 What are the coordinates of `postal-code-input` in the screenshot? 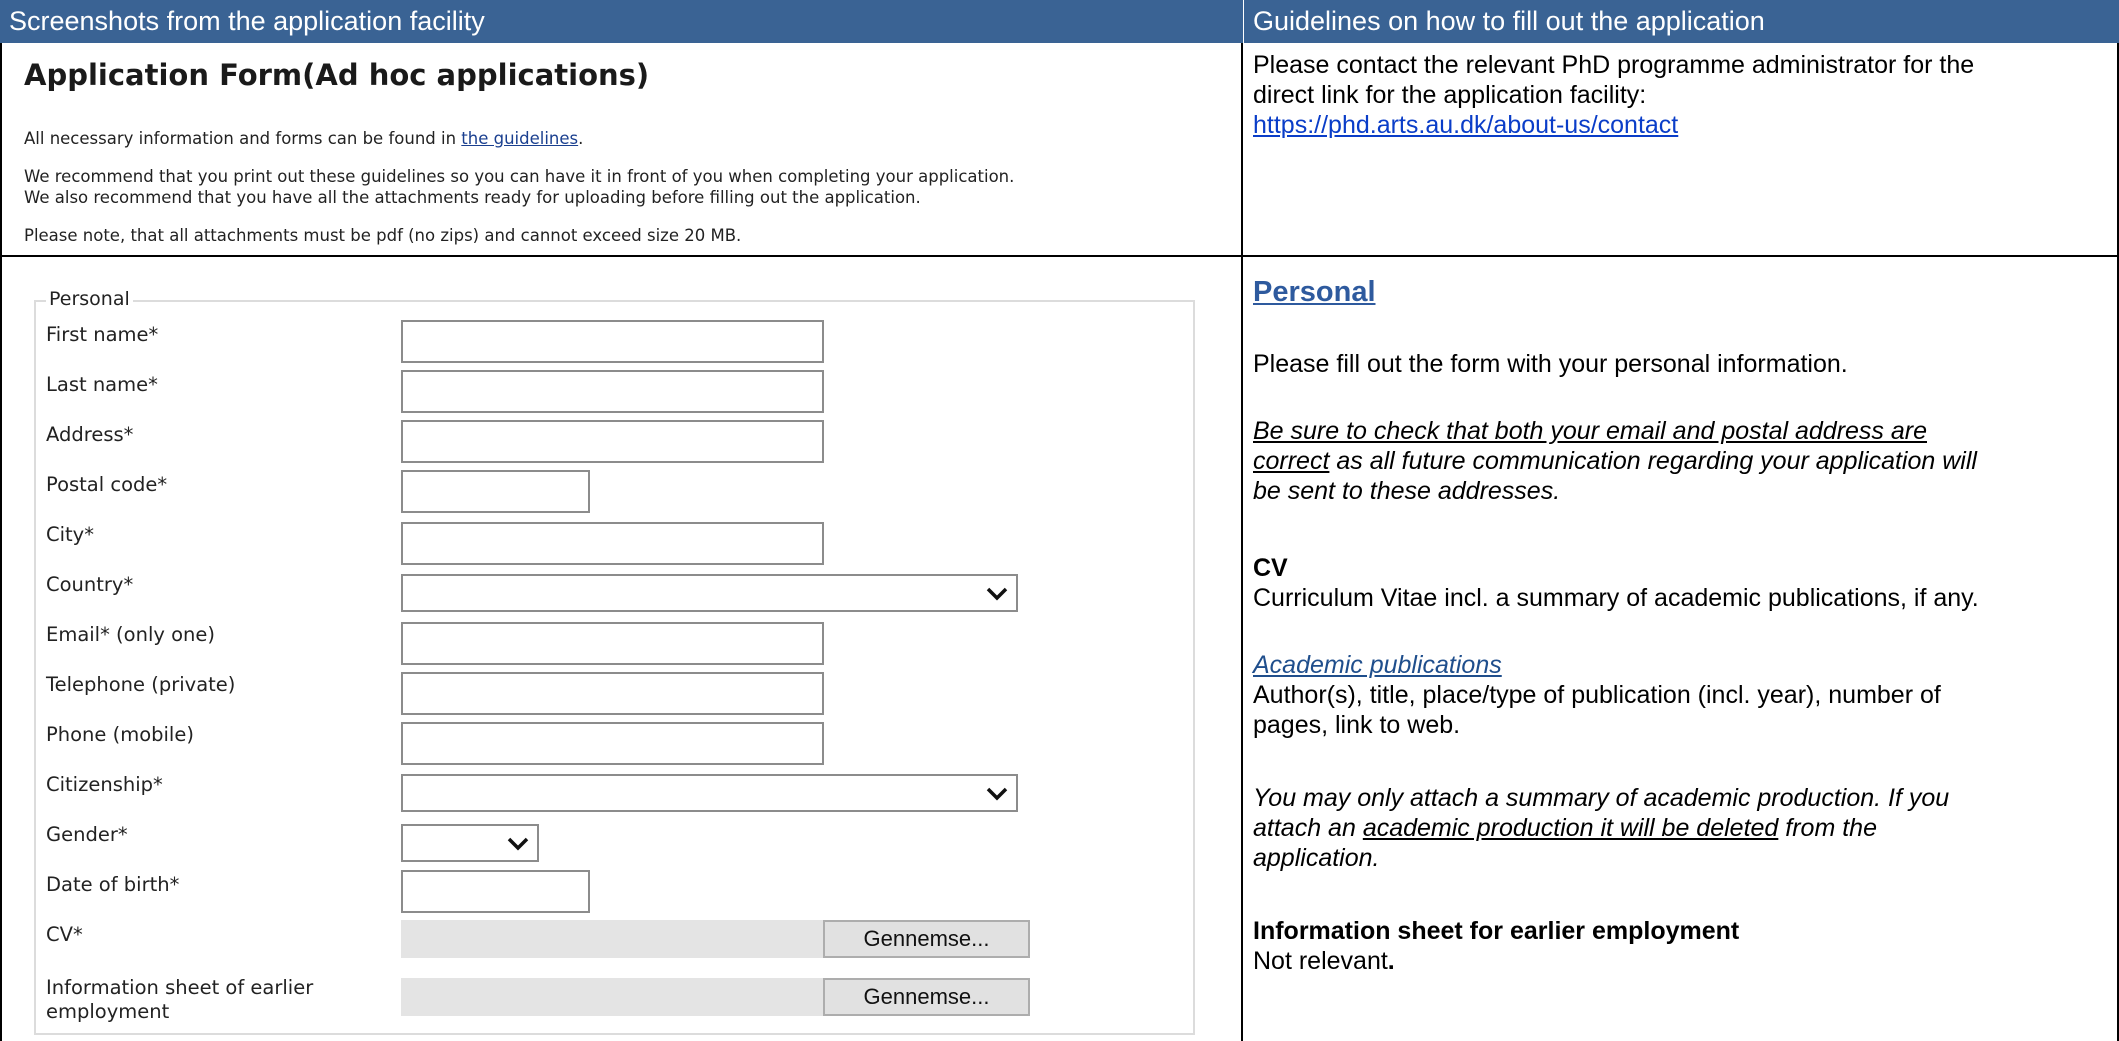 It's located at (495, 491).